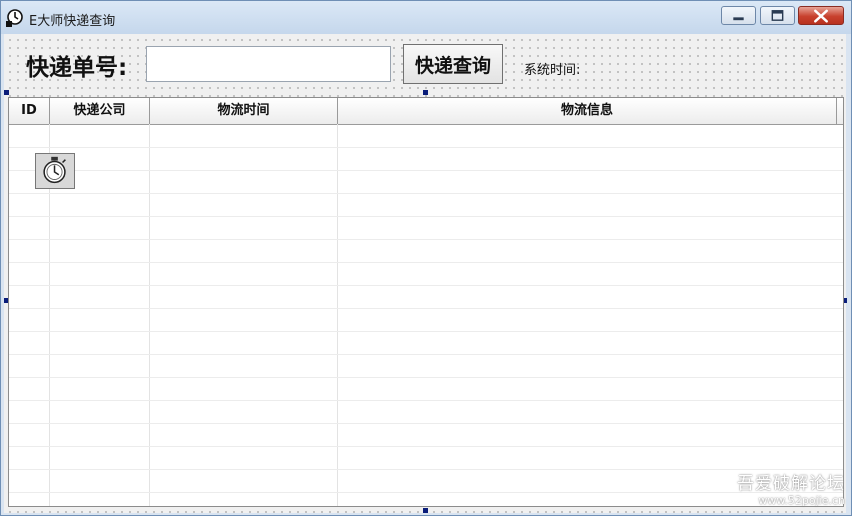 The image size is (854, 518). I want to click on clock-icon, so click(14, 18).